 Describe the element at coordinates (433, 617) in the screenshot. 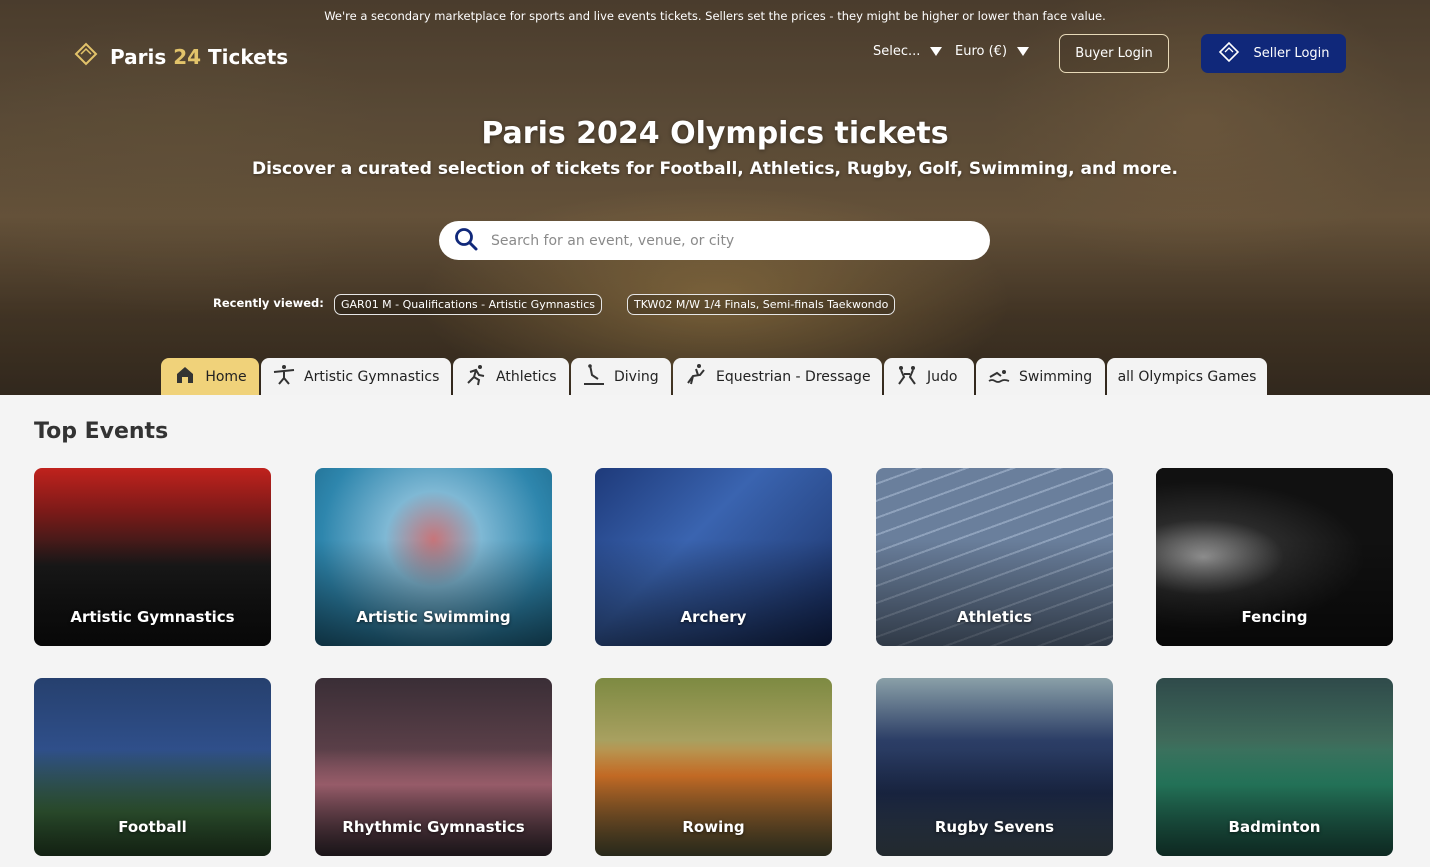

I see `event-card-label: Artistic Swimming` at that location.